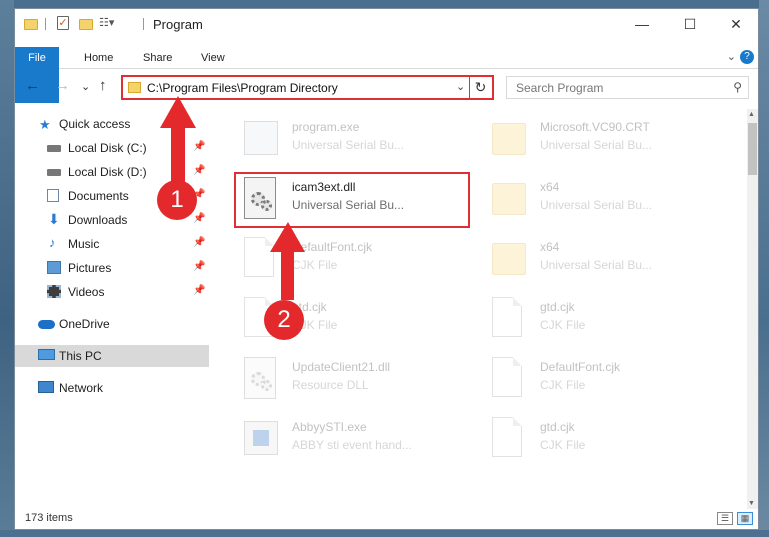 Image resolution: width=769 pixels, height=537 pixels. Describe the element at coordinates (178, 139) in the screenshot. I see `arrow-1-icon` at that location.